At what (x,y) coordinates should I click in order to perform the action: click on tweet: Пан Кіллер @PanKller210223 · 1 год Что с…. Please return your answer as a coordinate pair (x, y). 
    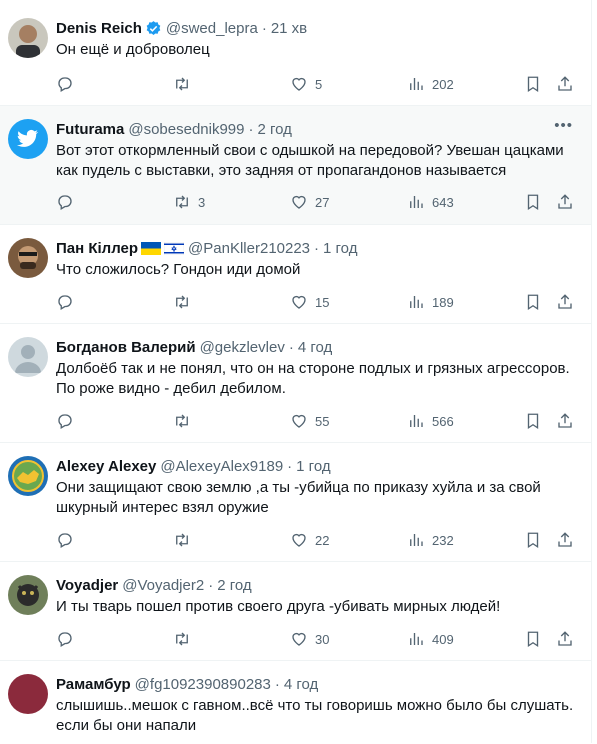
    Looking at the image, I should click on (295, 274).